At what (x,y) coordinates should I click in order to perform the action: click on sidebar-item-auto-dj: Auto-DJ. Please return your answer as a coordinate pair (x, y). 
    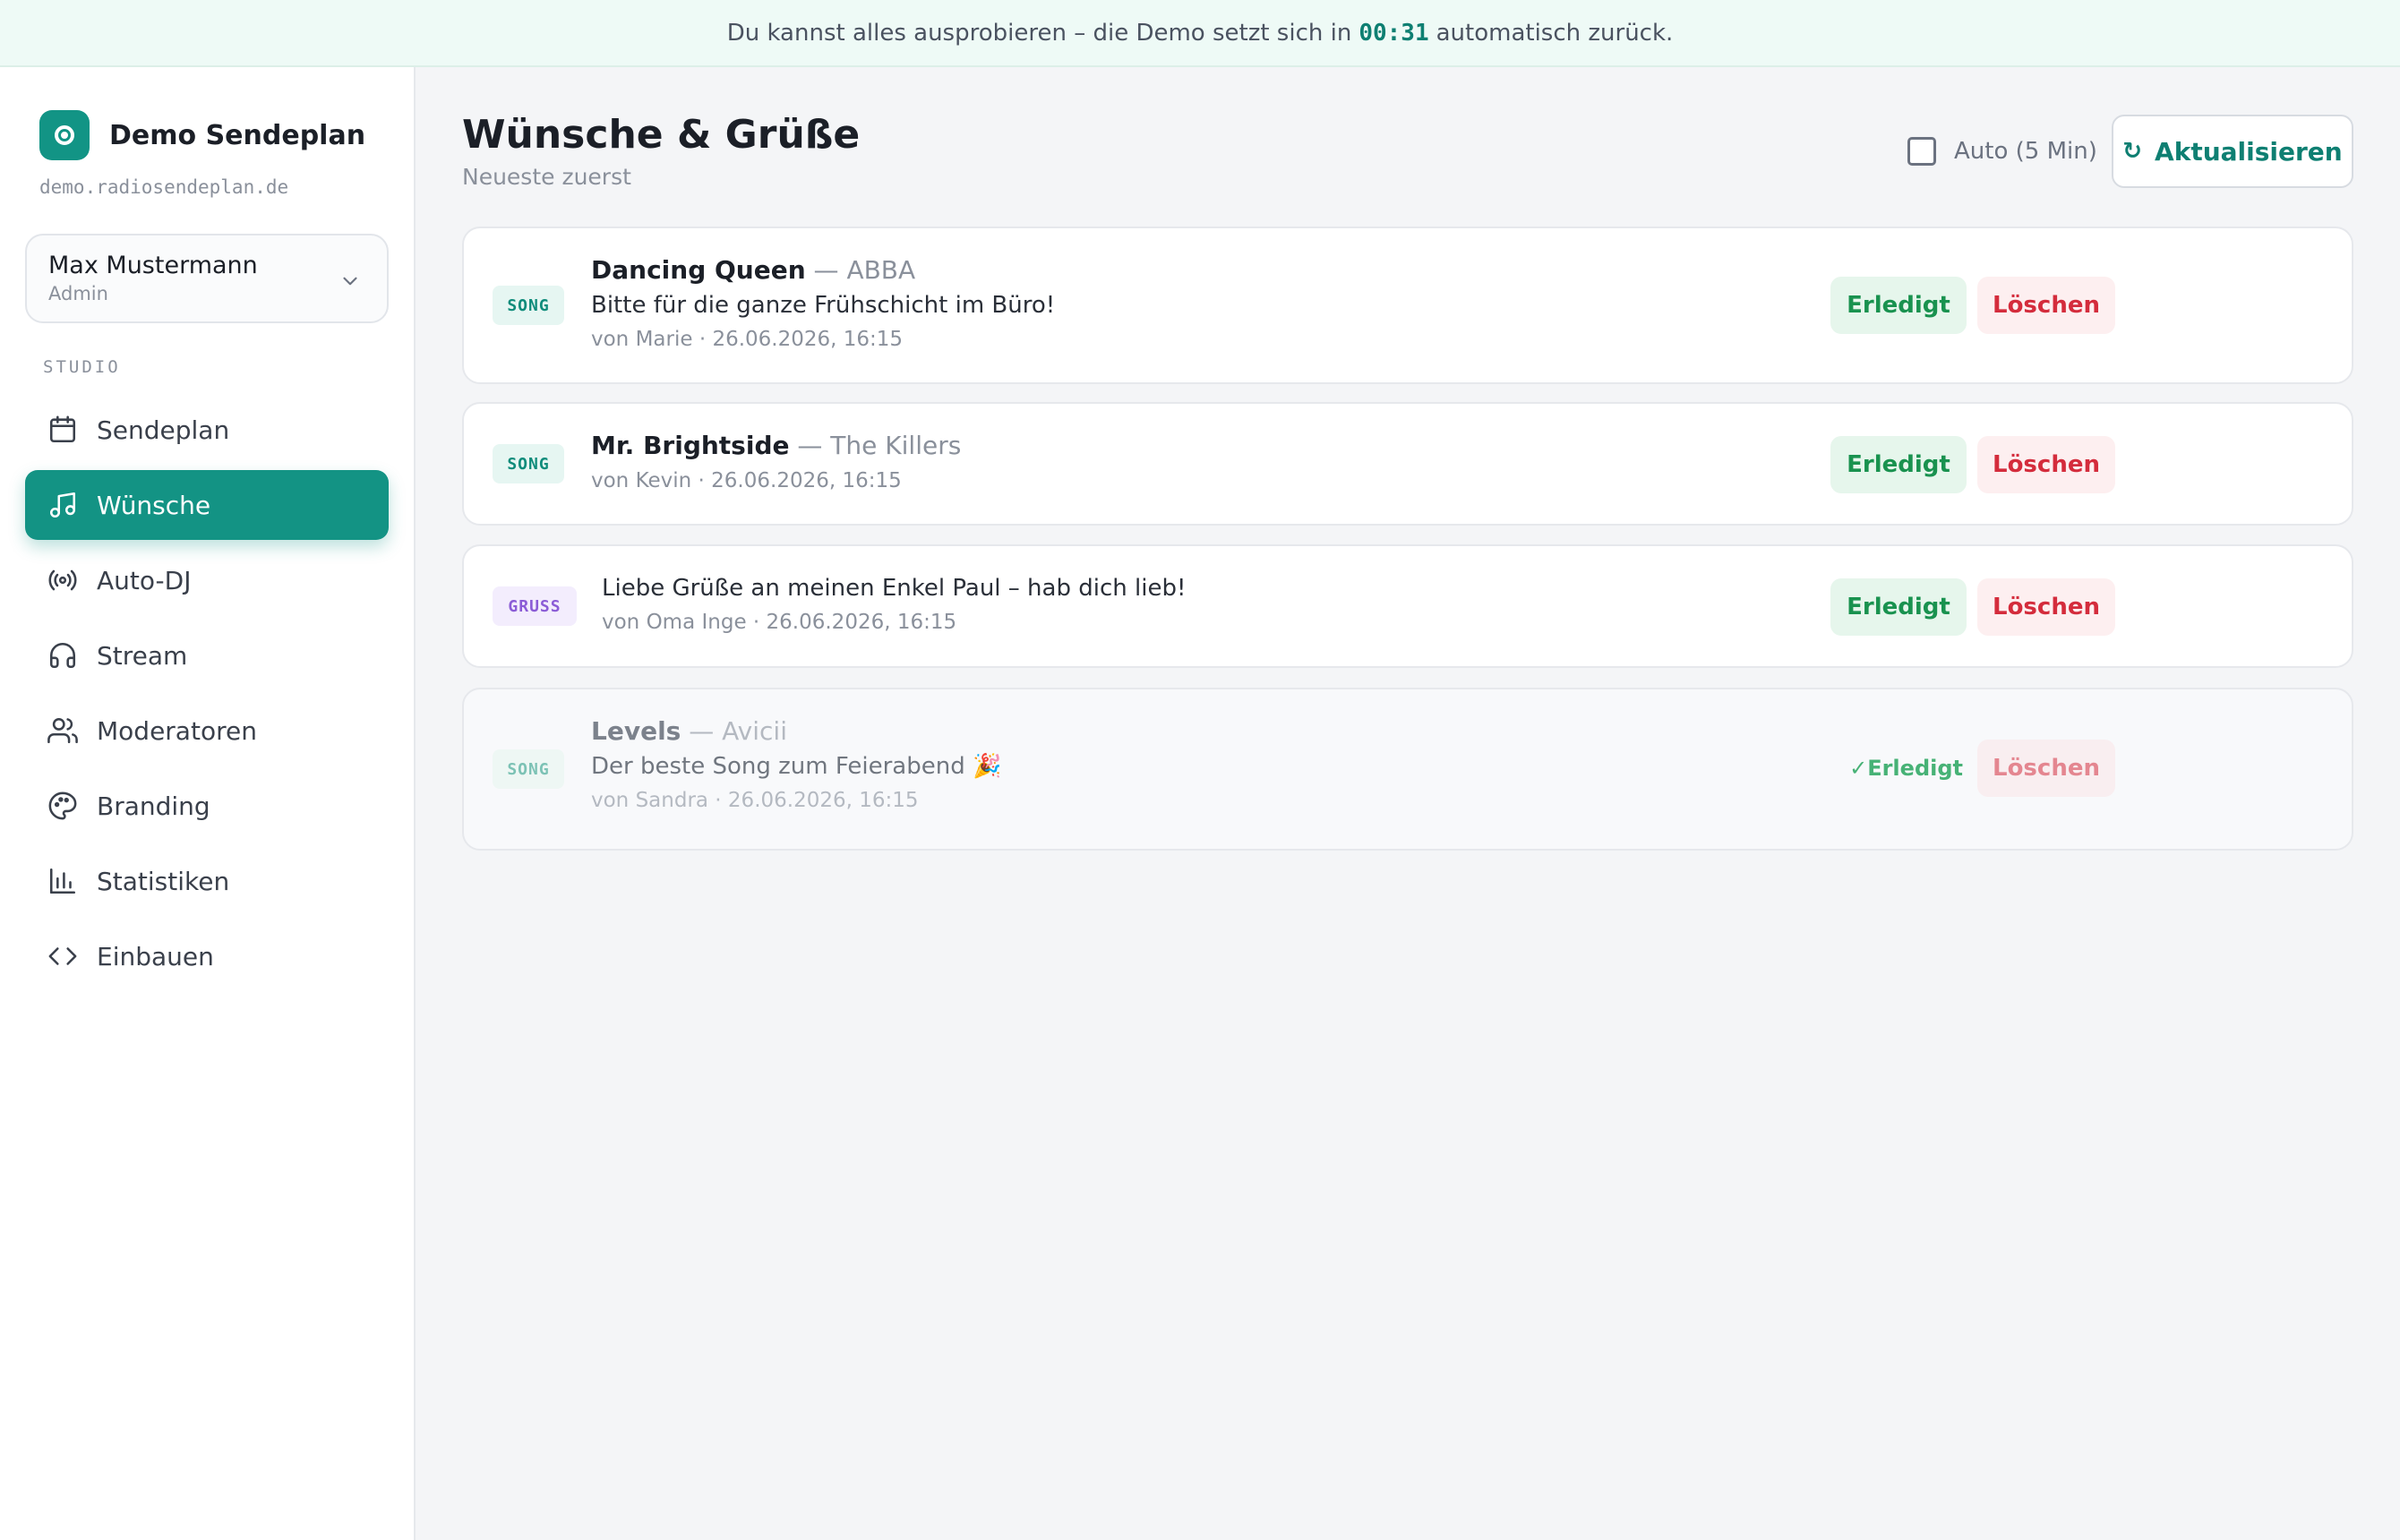
    Looking at the image, I should click on (207, 580).